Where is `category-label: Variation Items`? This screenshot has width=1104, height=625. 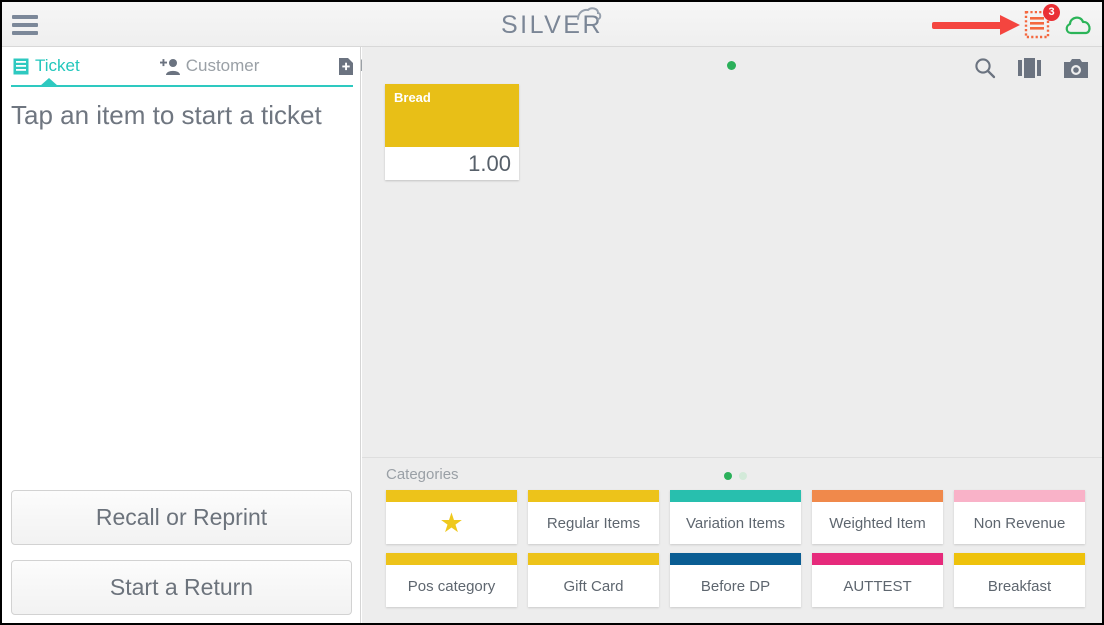
category-label: Variation Items is located at coordinates (735, 523).